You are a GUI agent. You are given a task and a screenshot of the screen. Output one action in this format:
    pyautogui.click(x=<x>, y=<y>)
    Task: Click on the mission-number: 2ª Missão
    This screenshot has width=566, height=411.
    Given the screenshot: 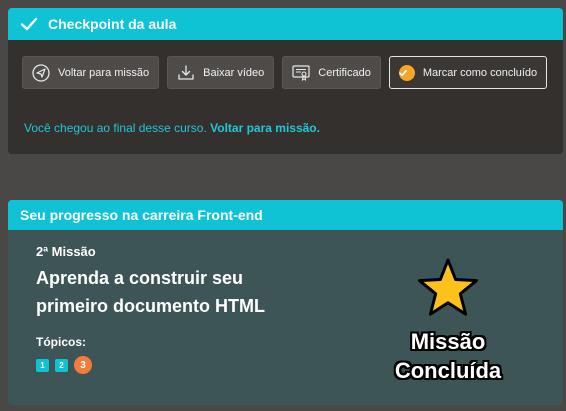 What is the action you would take?
    pyautogui.click(x=66, y=251)
    